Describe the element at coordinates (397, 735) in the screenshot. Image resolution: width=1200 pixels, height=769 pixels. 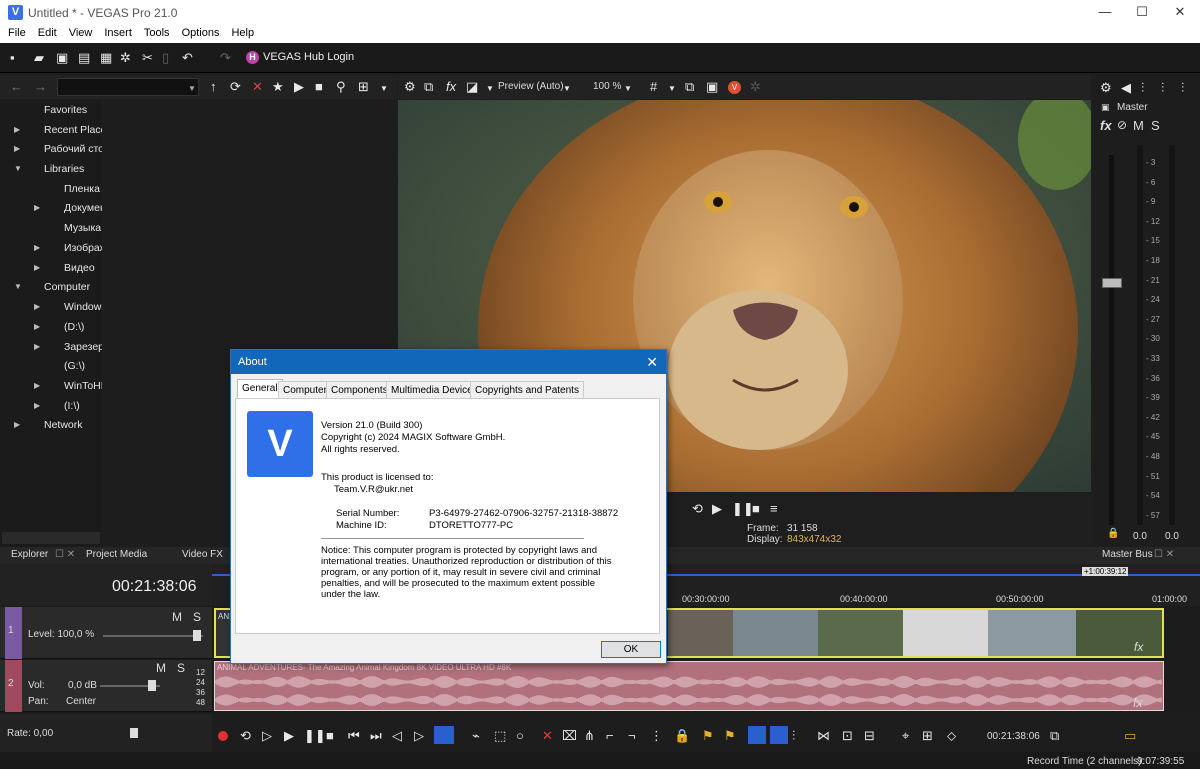
I see `prev-frame-icon: ◁` at that location.